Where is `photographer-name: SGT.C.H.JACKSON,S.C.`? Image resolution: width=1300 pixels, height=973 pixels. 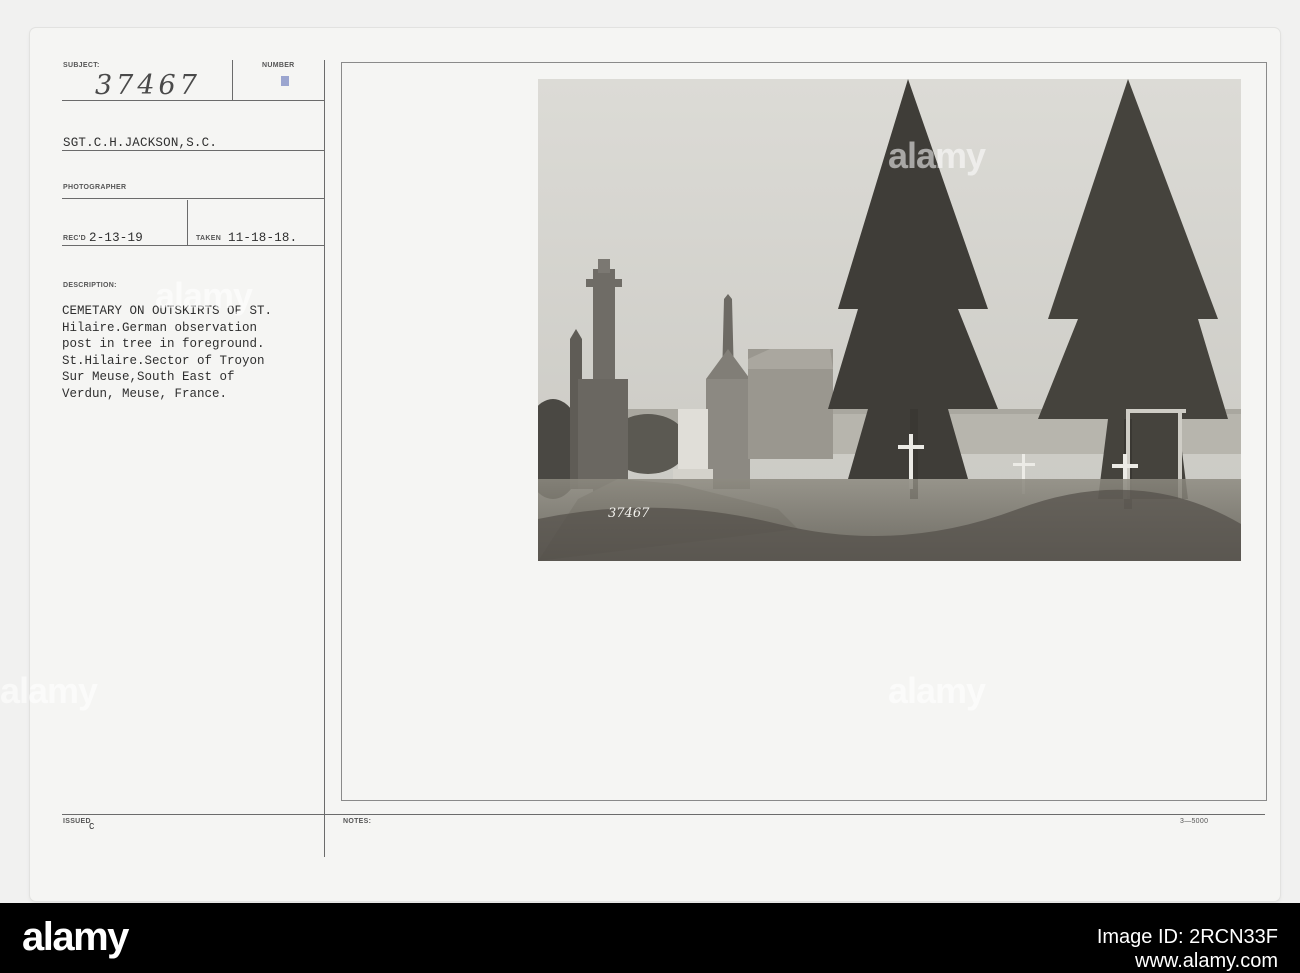 photographer-name: SGT.C.H.JACKSON,S.C. is located at coordinates (140, 143).